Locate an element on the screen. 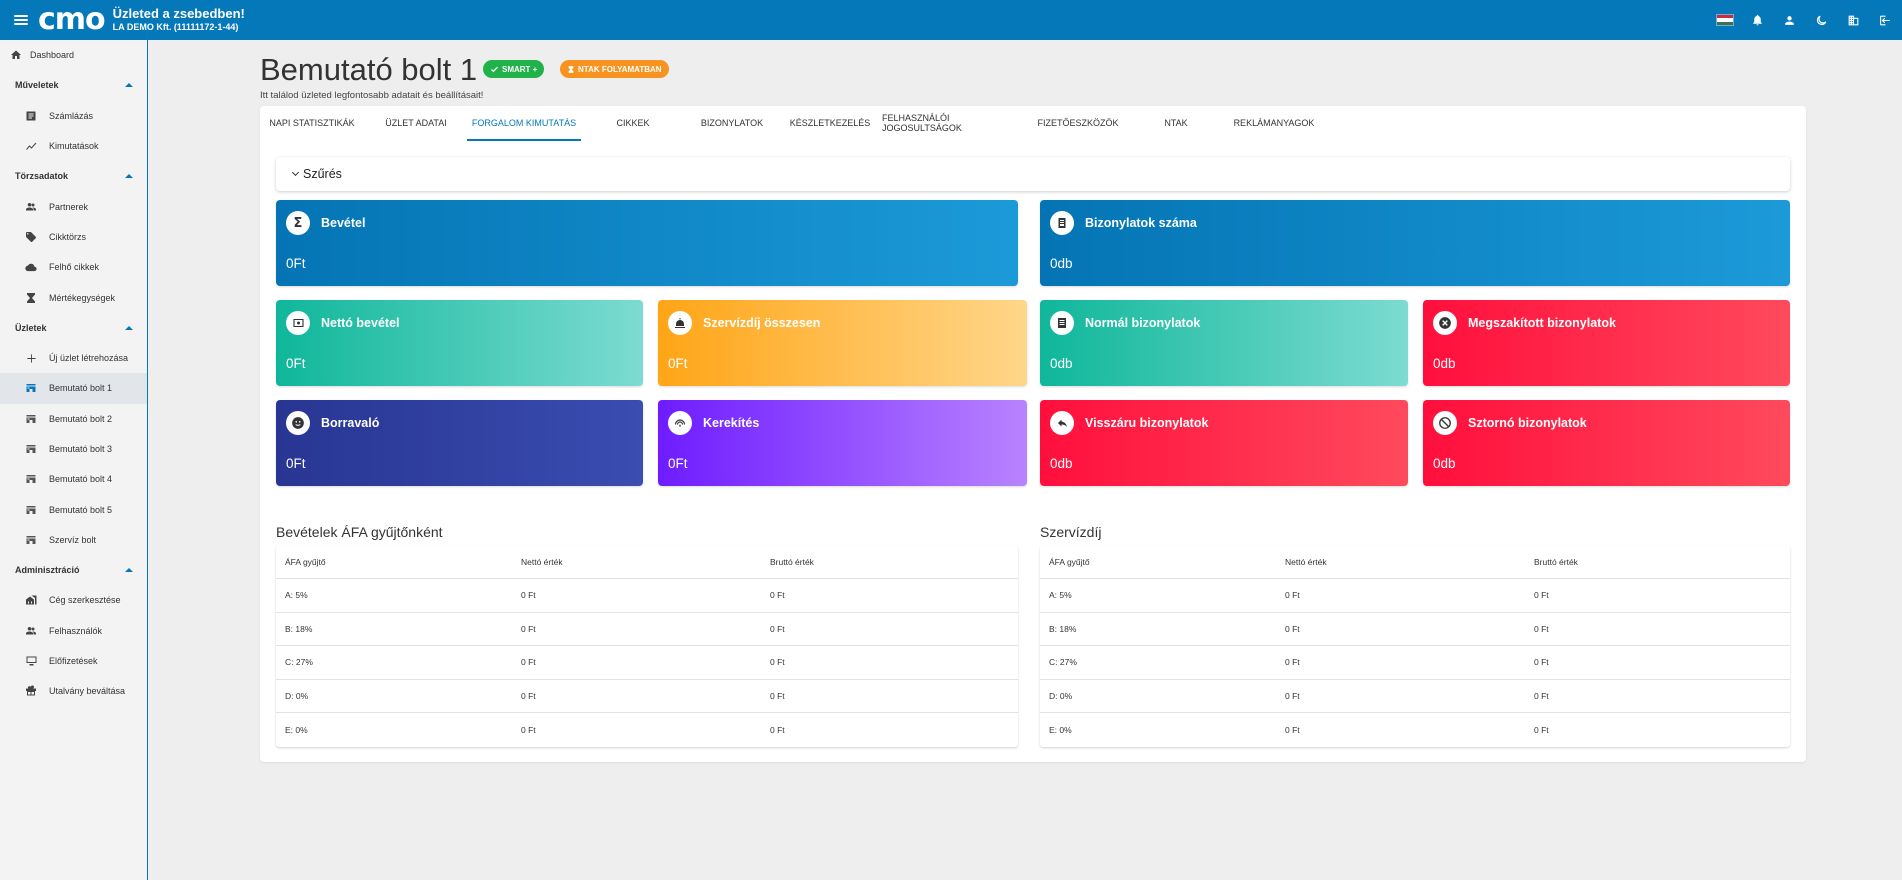  tab-reklamanyagok: REKLÁMANYAGOK is located at coordinates (1274, 123).